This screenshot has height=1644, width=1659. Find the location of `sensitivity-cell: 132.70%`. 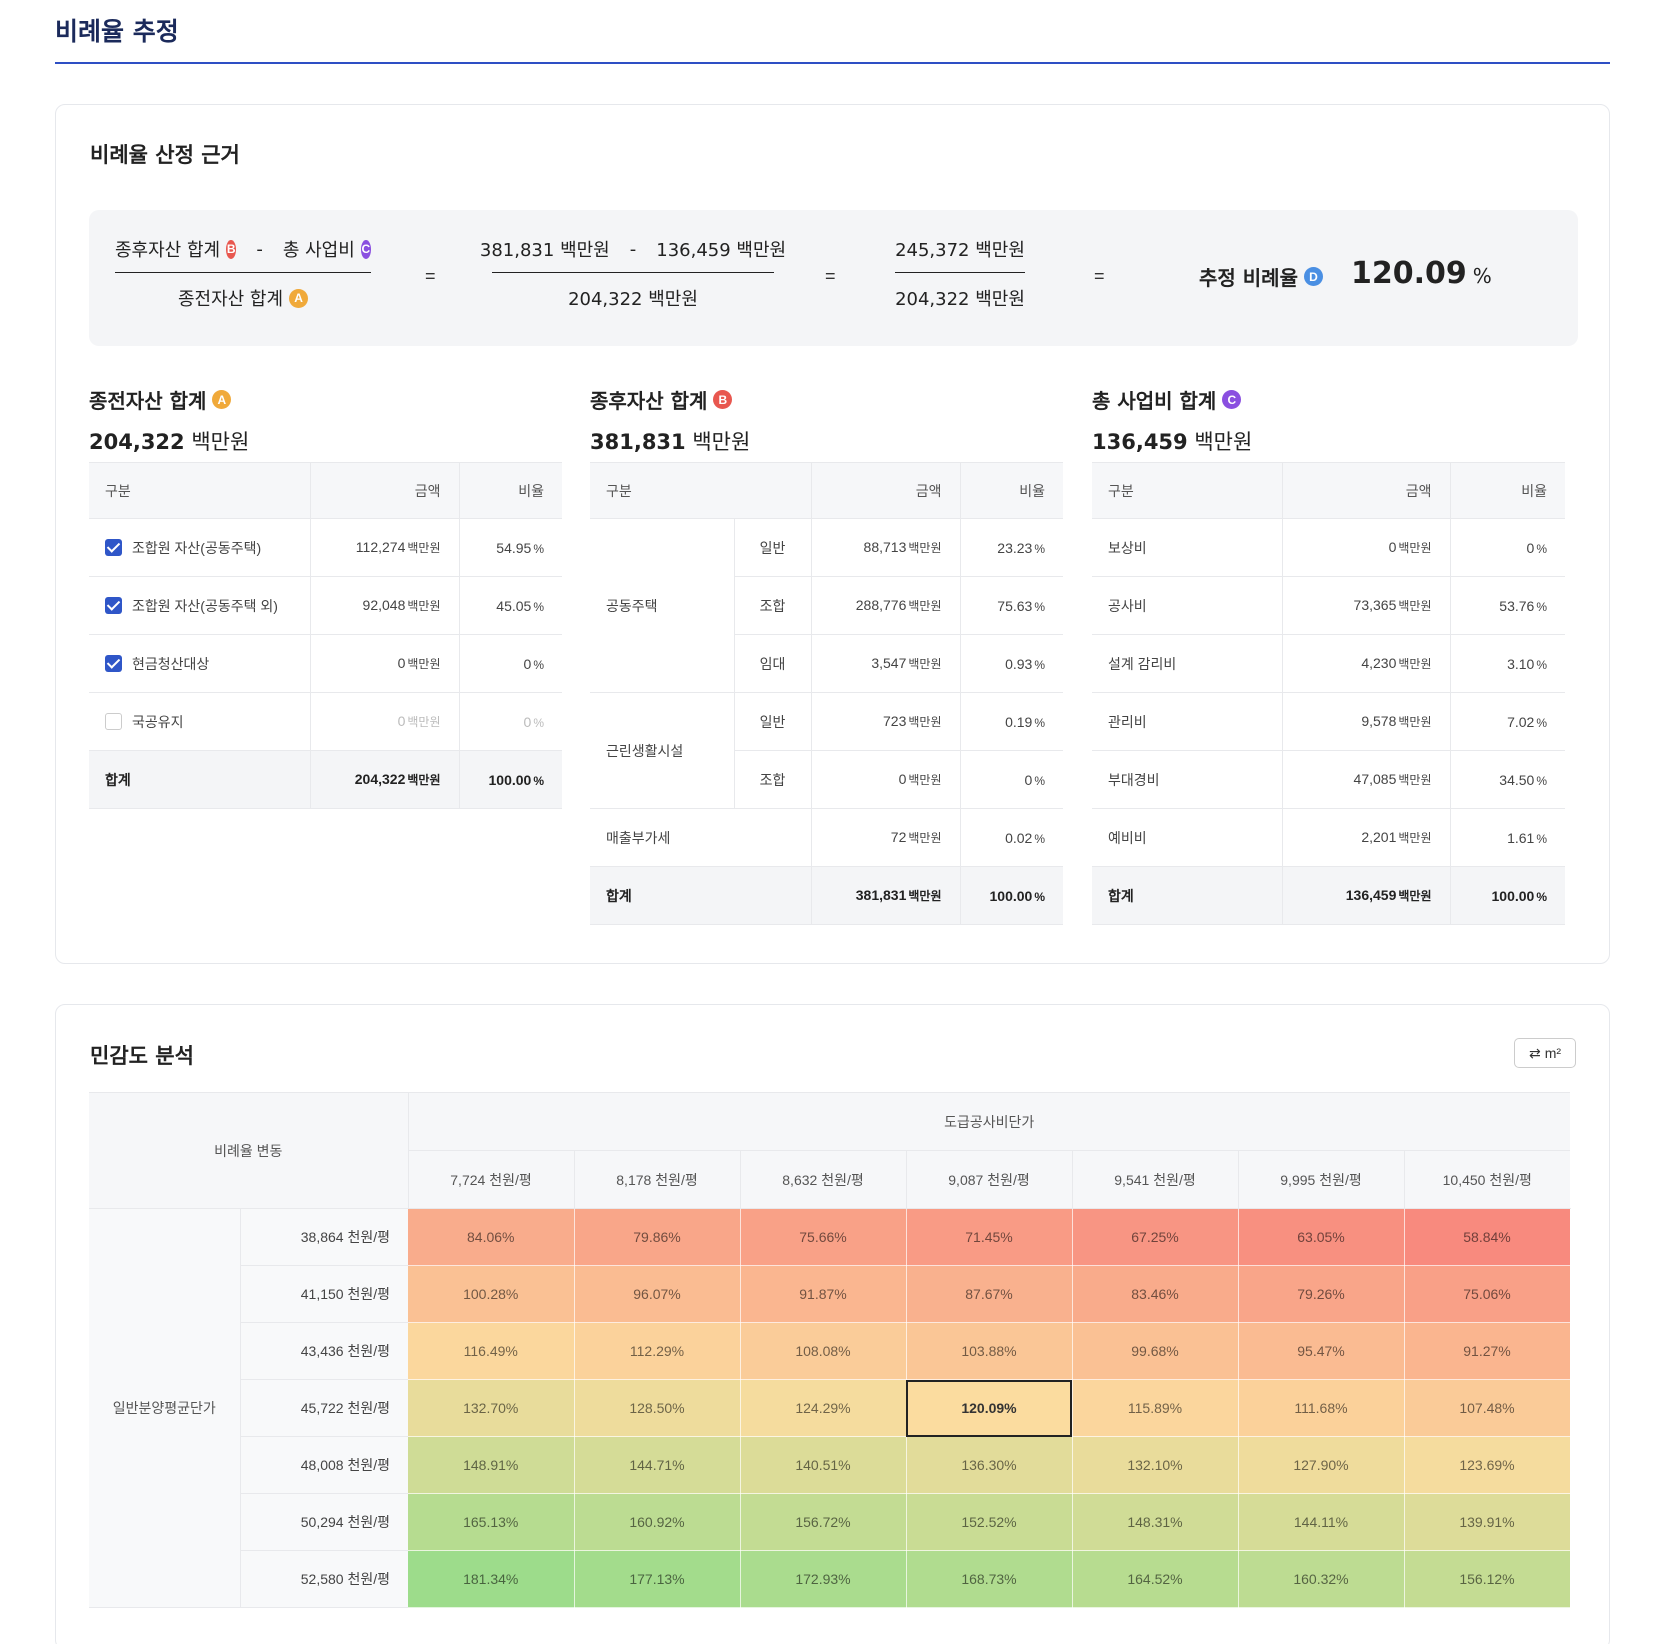

sensitivity-cell: 132.70% is located at coordinates (491, 1408).